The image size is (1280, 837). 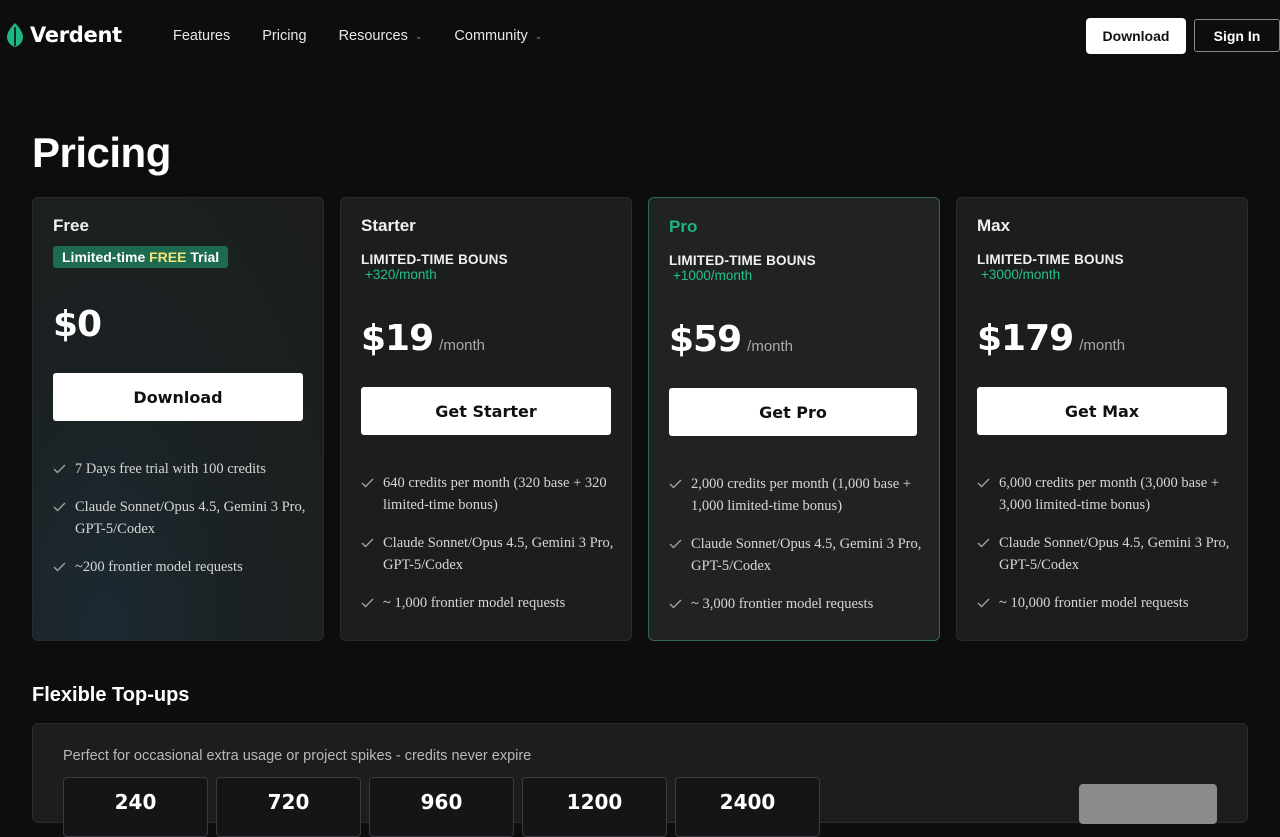 I want to click on price-amount: $179, so click(x=1025, y=338).